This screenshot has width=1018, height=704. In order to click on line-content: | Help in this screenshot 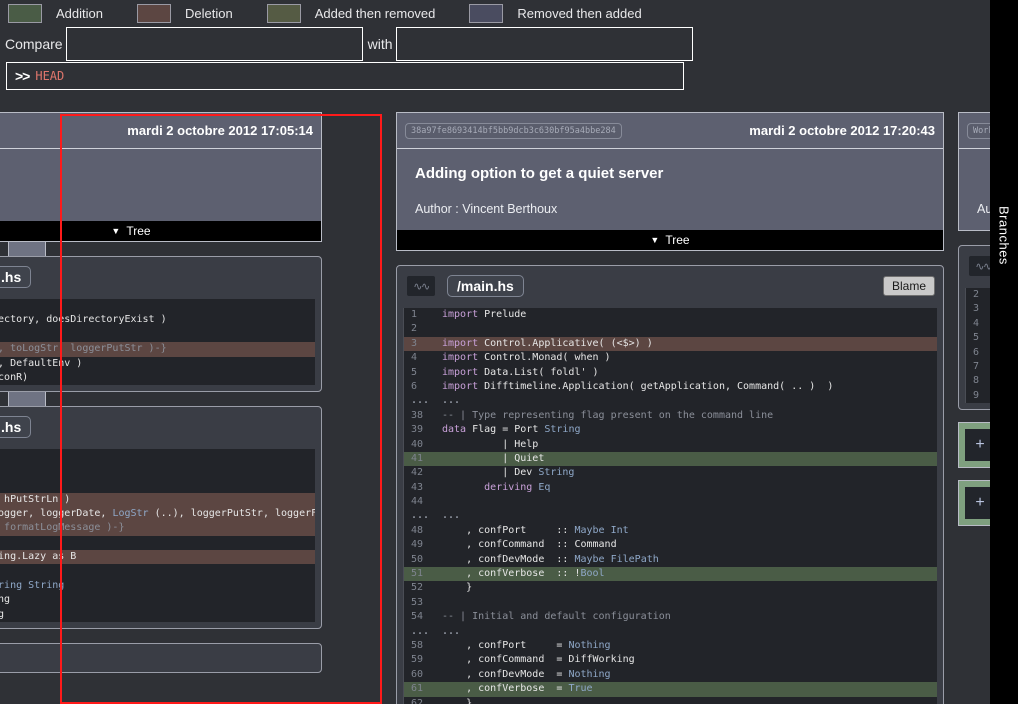, I will do `click(490, 444)`.